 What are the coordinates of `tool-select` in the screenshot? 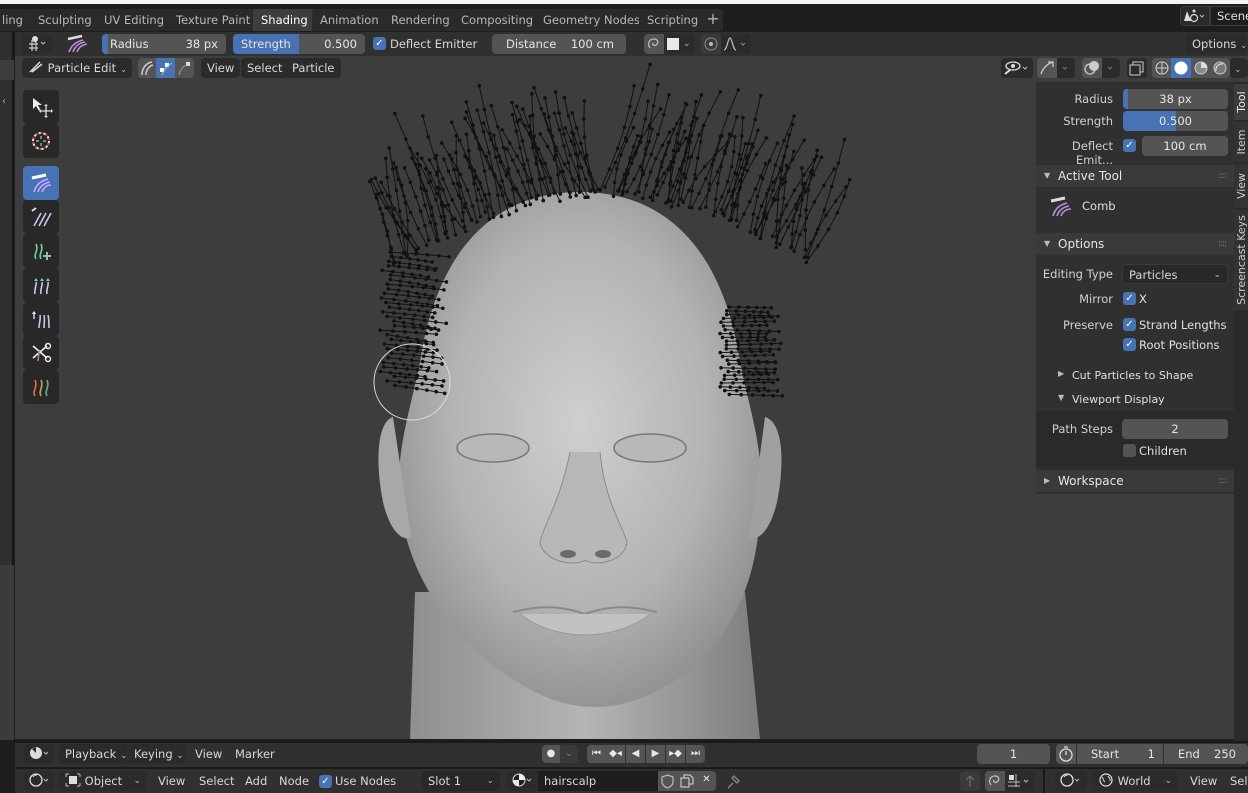 It's located at (41, 107).